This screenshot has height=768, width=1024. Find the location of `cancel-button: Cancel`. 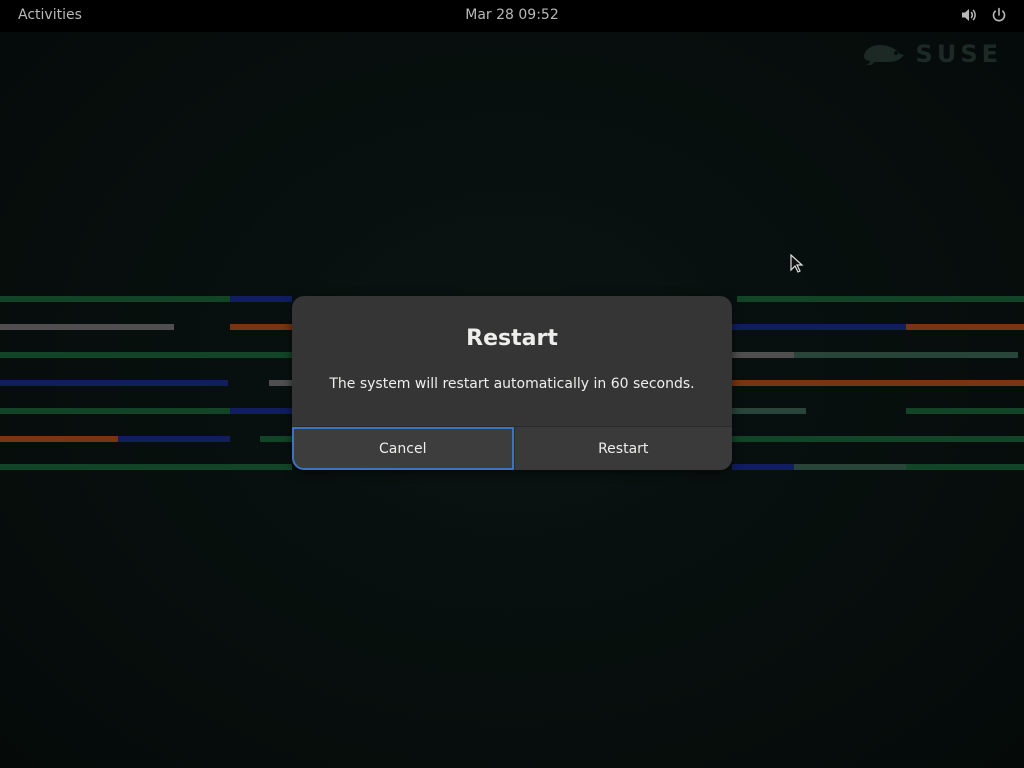

cancel-button: Cancel is located at coordinates (403, 448).